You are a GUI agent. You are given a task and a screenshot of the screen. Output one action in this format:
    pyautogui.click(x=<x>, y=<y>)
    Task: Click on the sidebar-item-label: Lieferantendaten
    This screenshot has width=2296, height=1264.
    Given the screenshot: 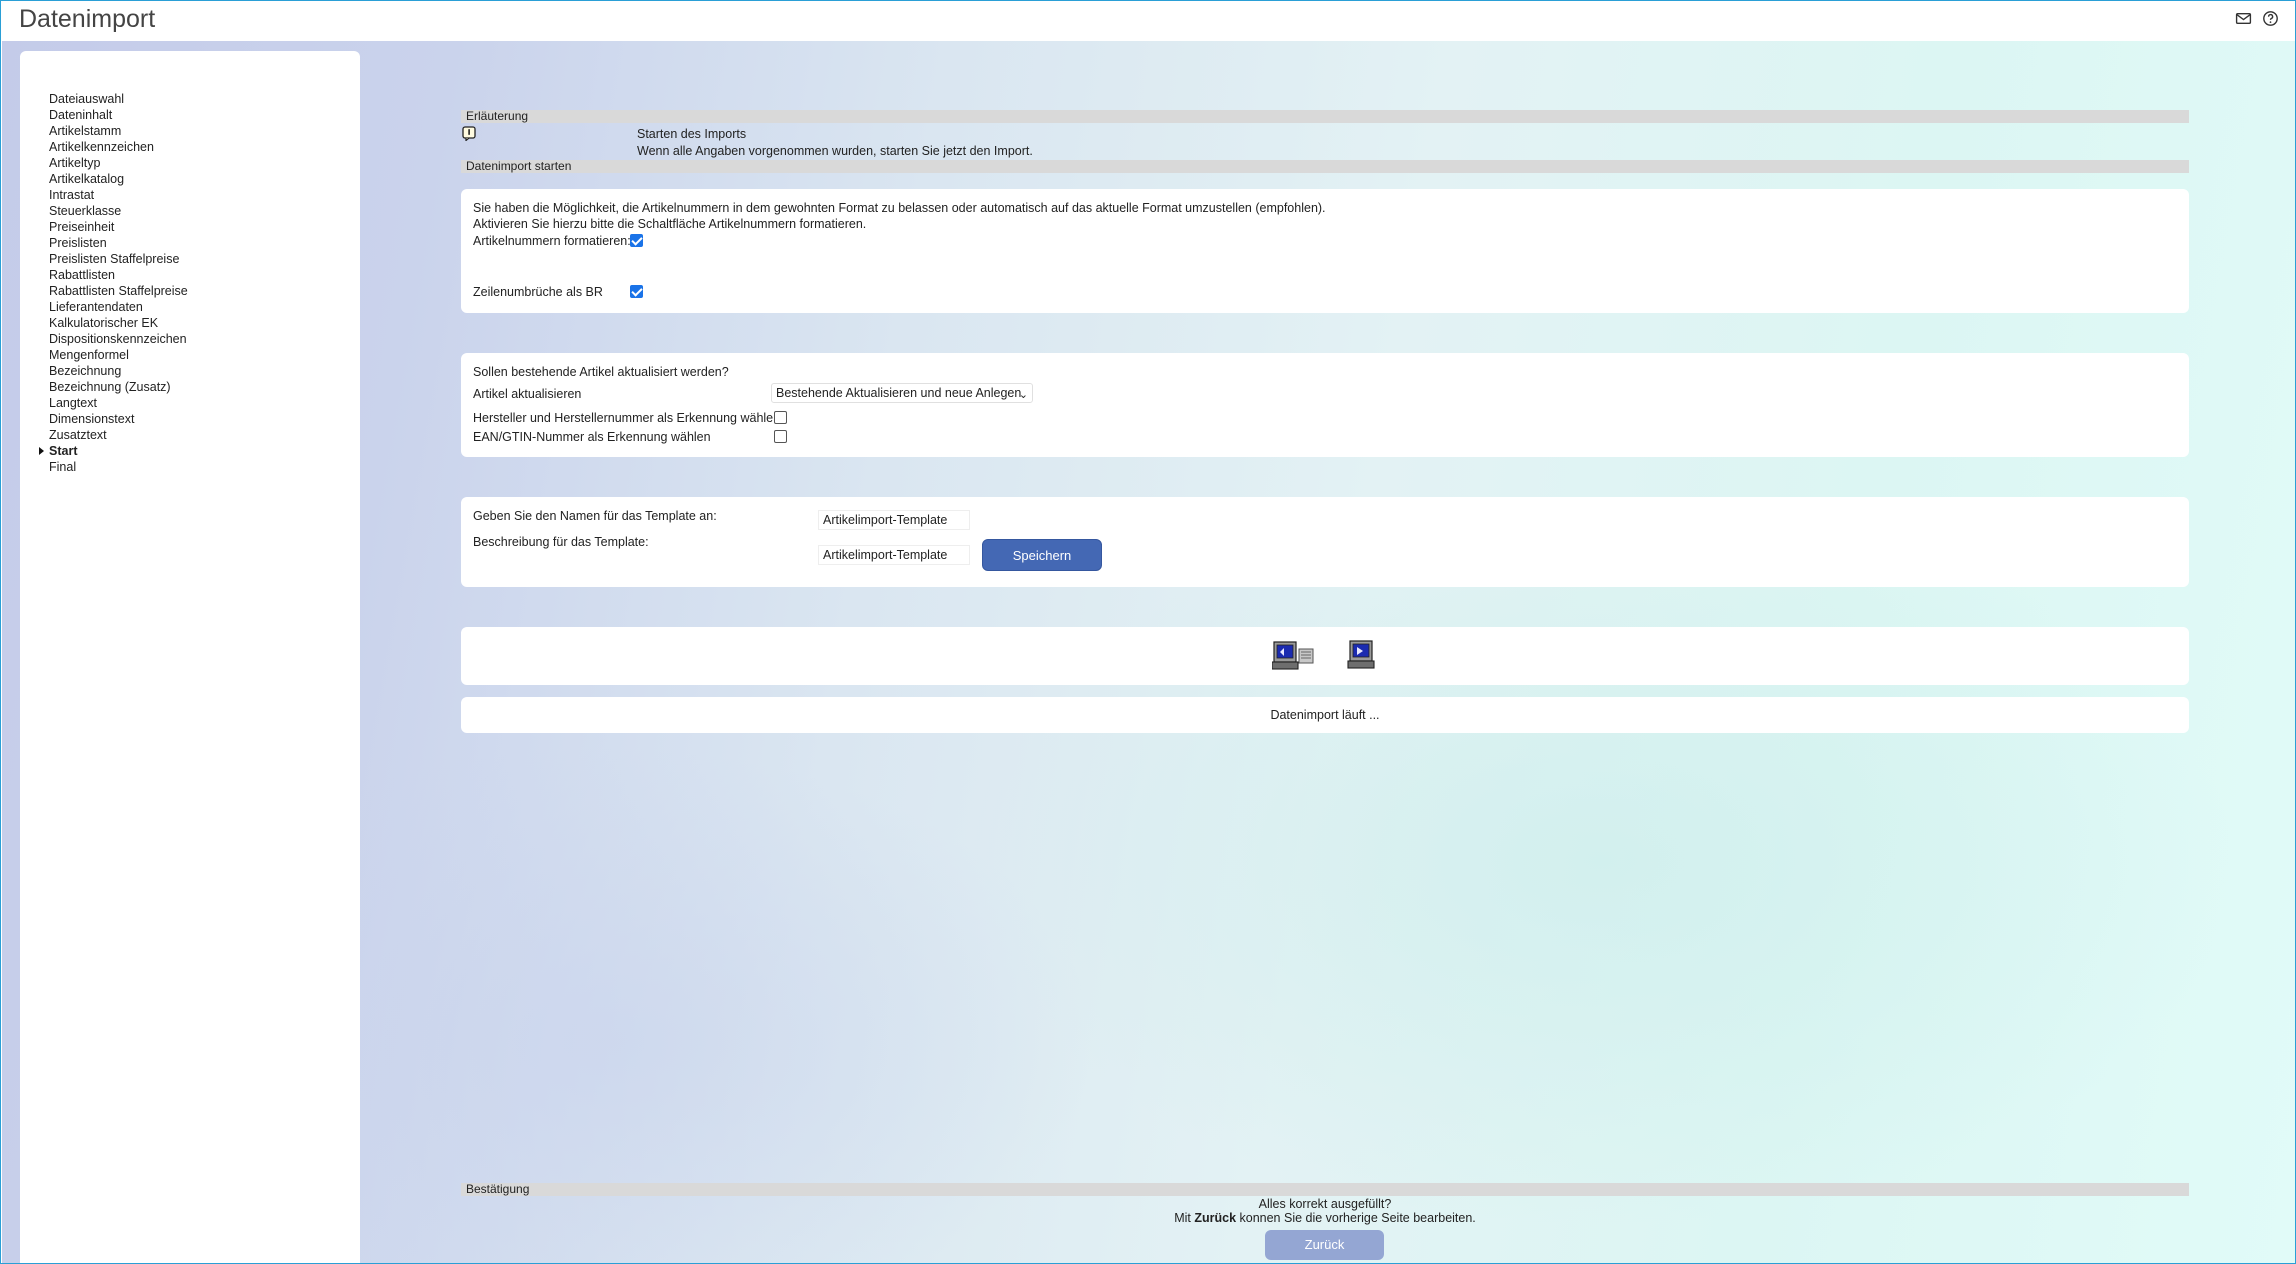 What is the action you would take?
    pyautogui.click(x=96, y=307)
    